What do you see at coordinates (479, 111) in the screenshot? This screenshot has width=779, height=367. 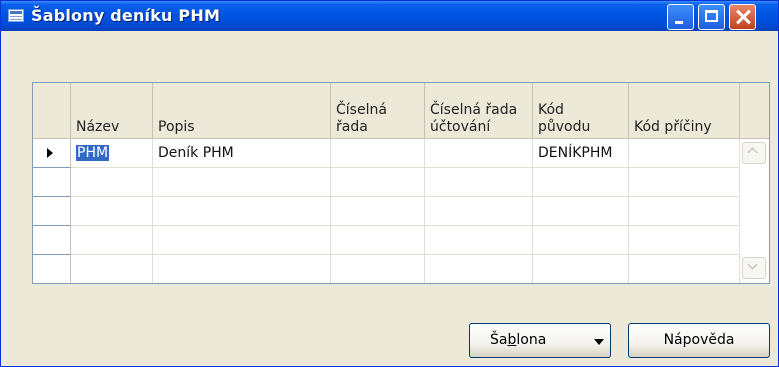 I see `column-header-ciselna-rada-uctovani: Číselná řada účtování` at bounding box center [479, 111].